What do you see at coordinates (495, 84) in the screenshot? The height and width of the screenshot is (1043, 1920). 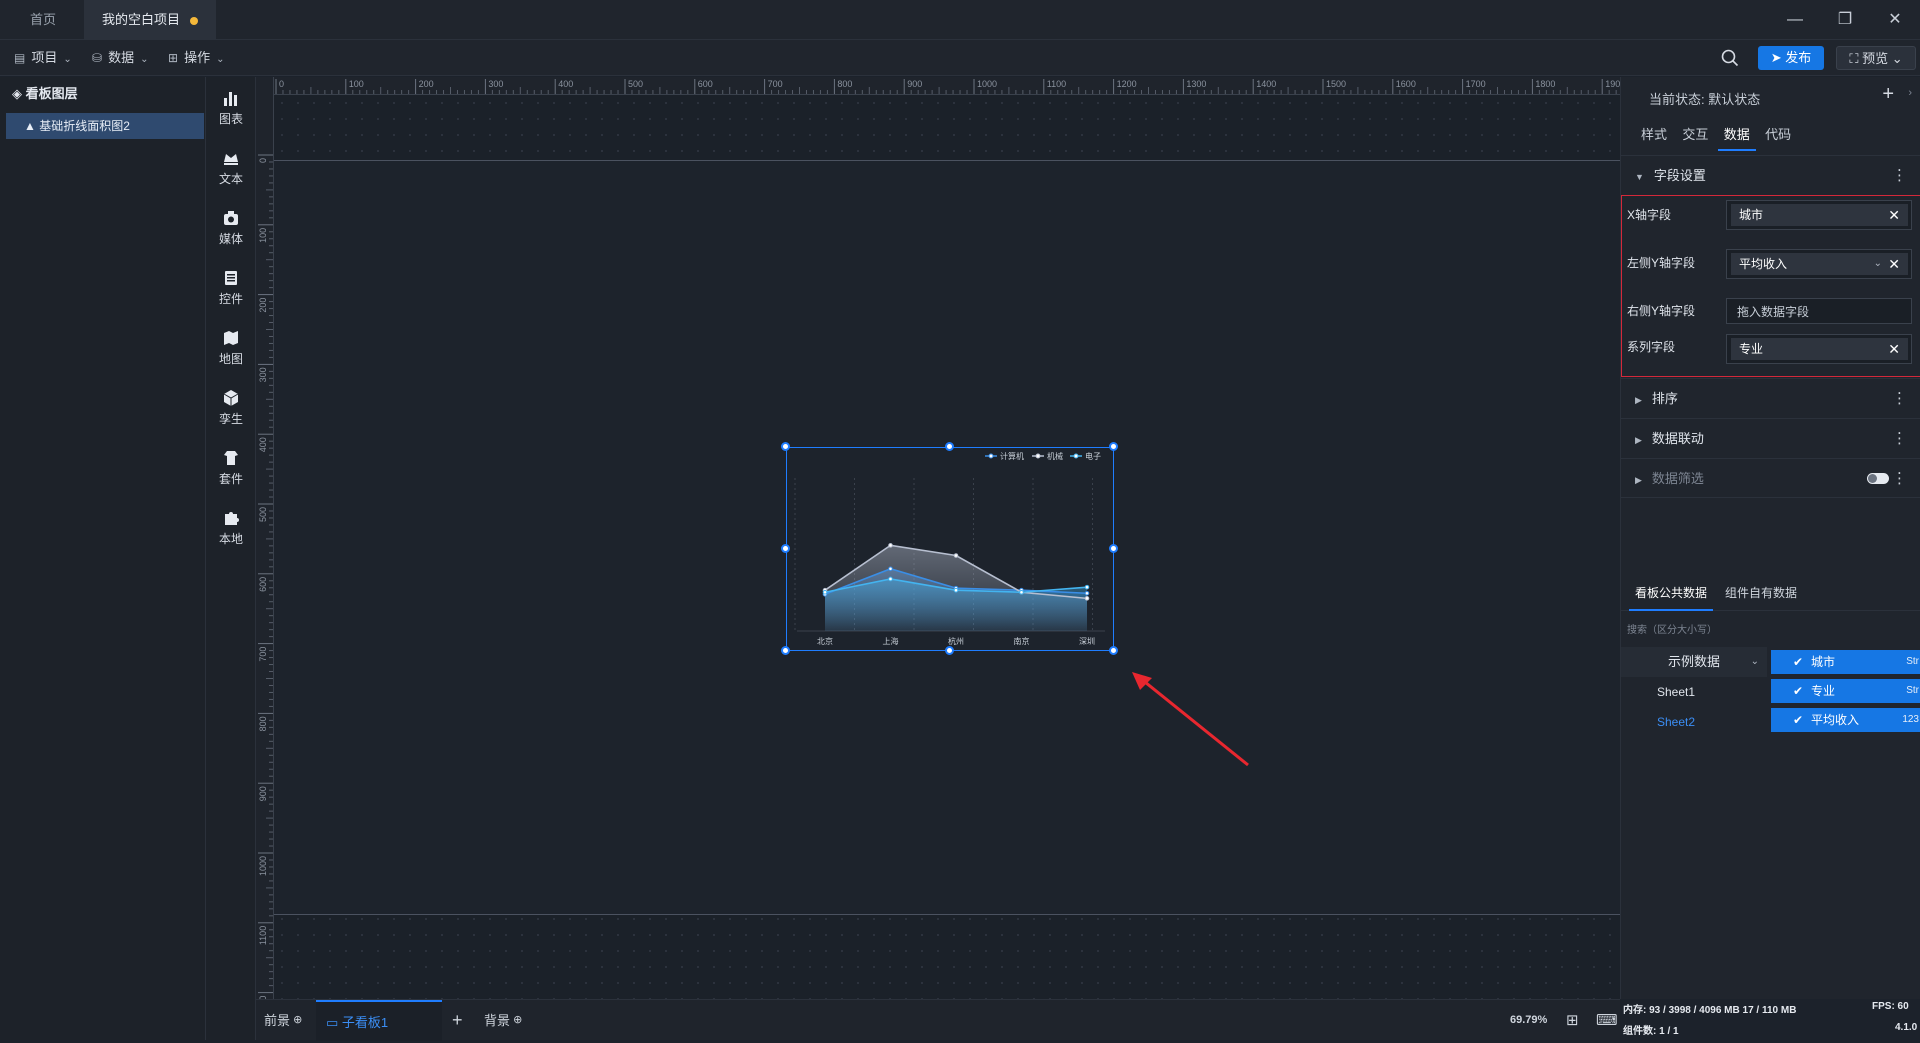 I see `ruler-label: 300` at bounding box center [495, 84].